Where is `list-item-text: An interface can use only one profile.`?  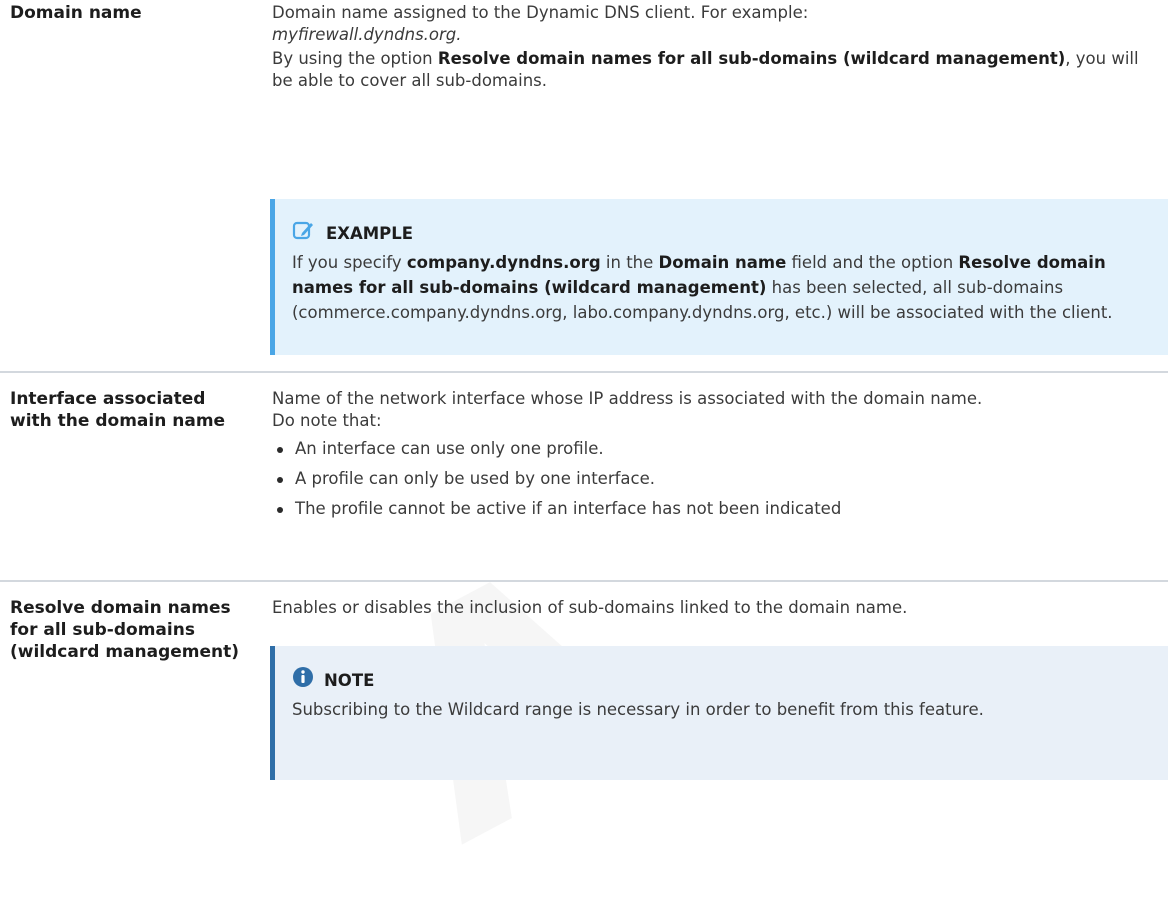 list-item-text: An interface can use only one profile. is located at coordinates (449, 448).